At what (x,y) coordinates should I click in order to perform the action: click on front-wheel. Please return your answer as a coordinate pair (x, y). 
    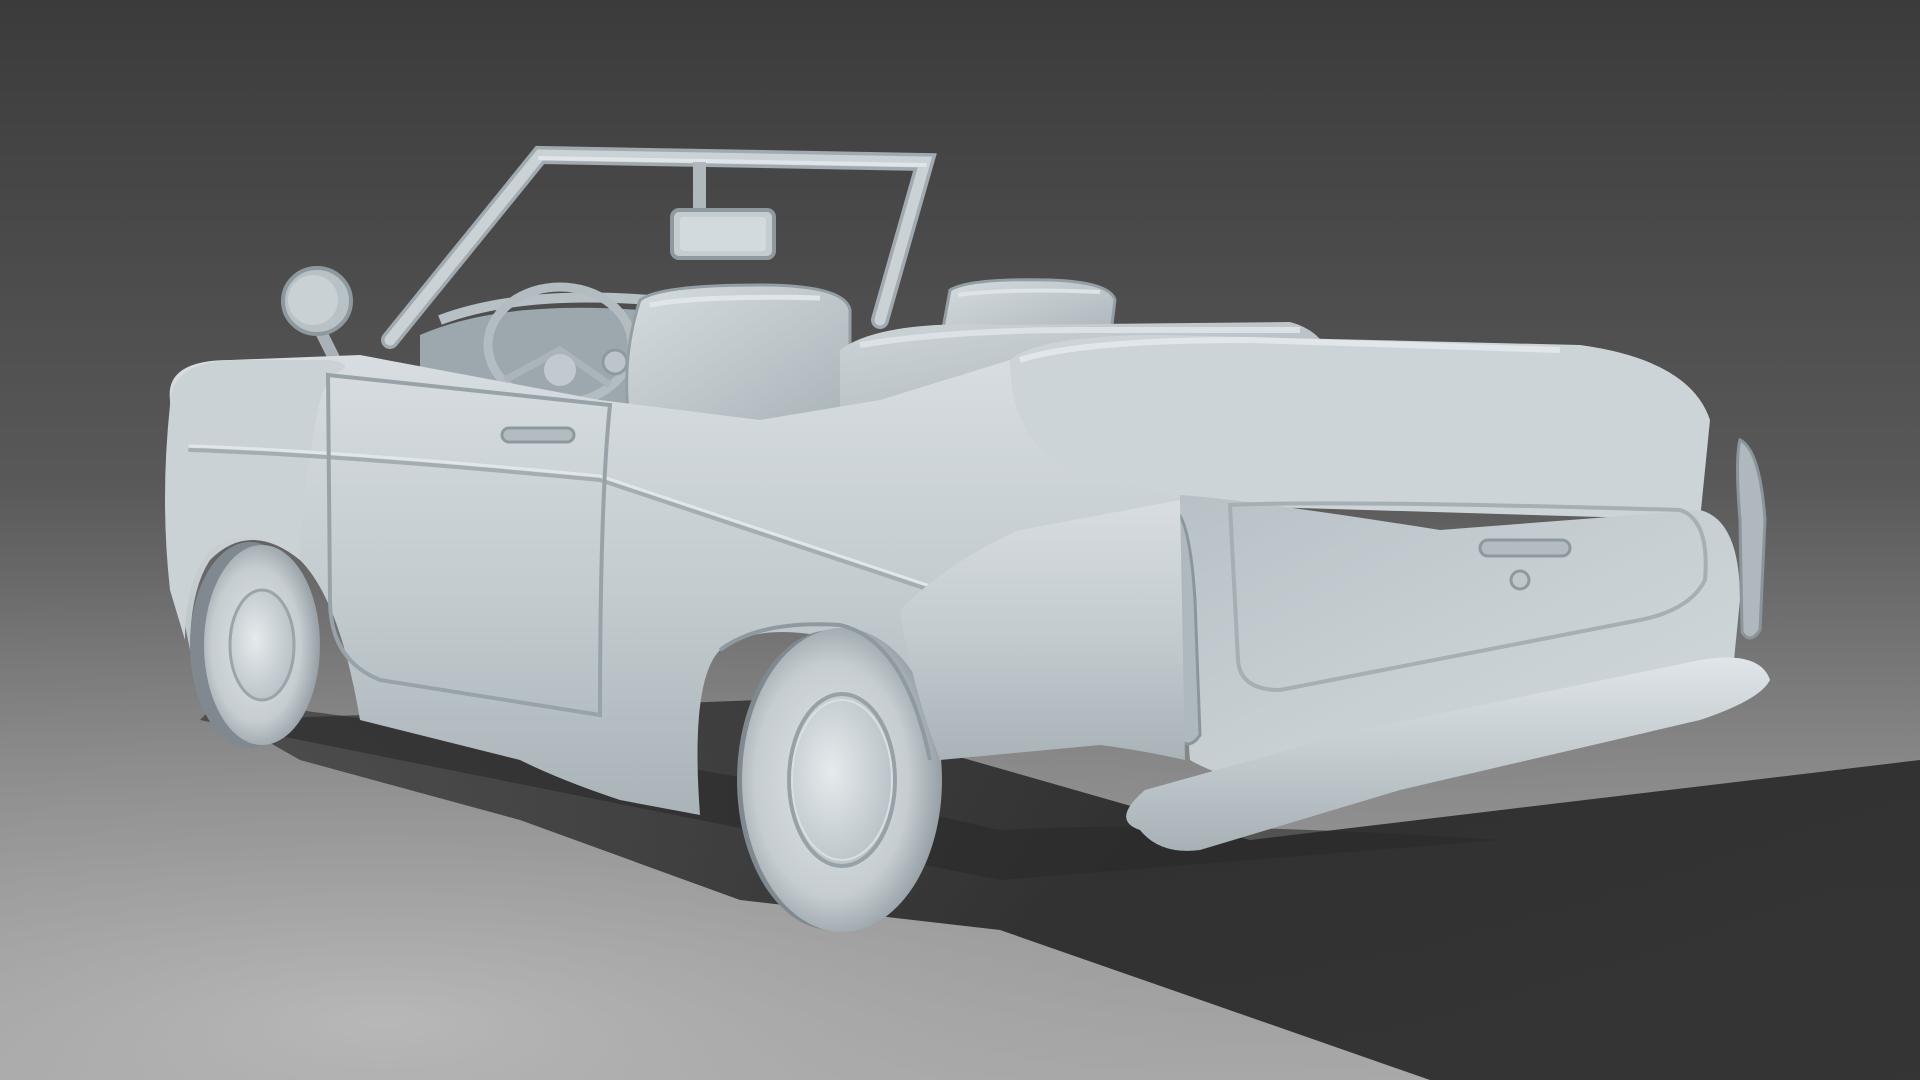
    Looking at the image, I should click on (255, 645).